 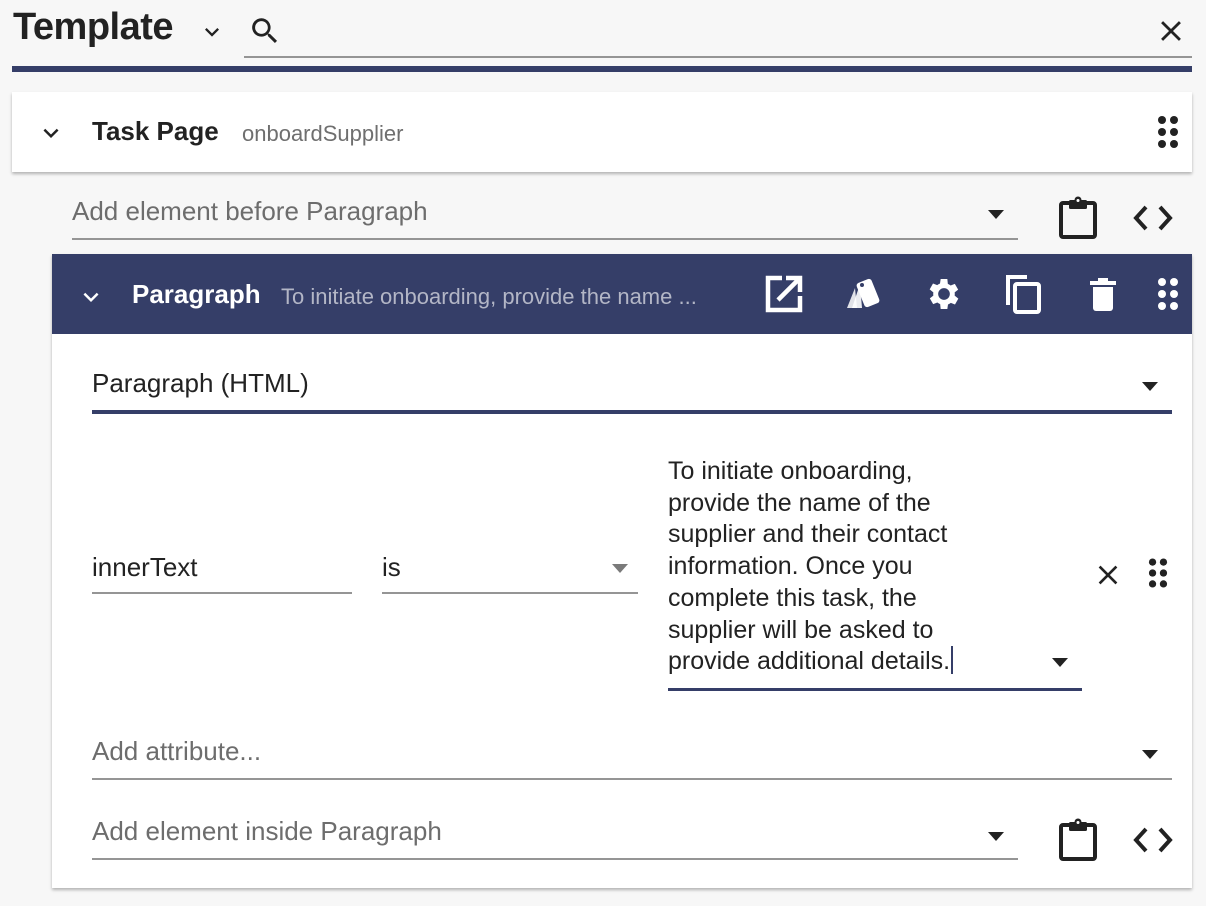 I want to click on code-view-inside-button, so click(x=1153, y=840).